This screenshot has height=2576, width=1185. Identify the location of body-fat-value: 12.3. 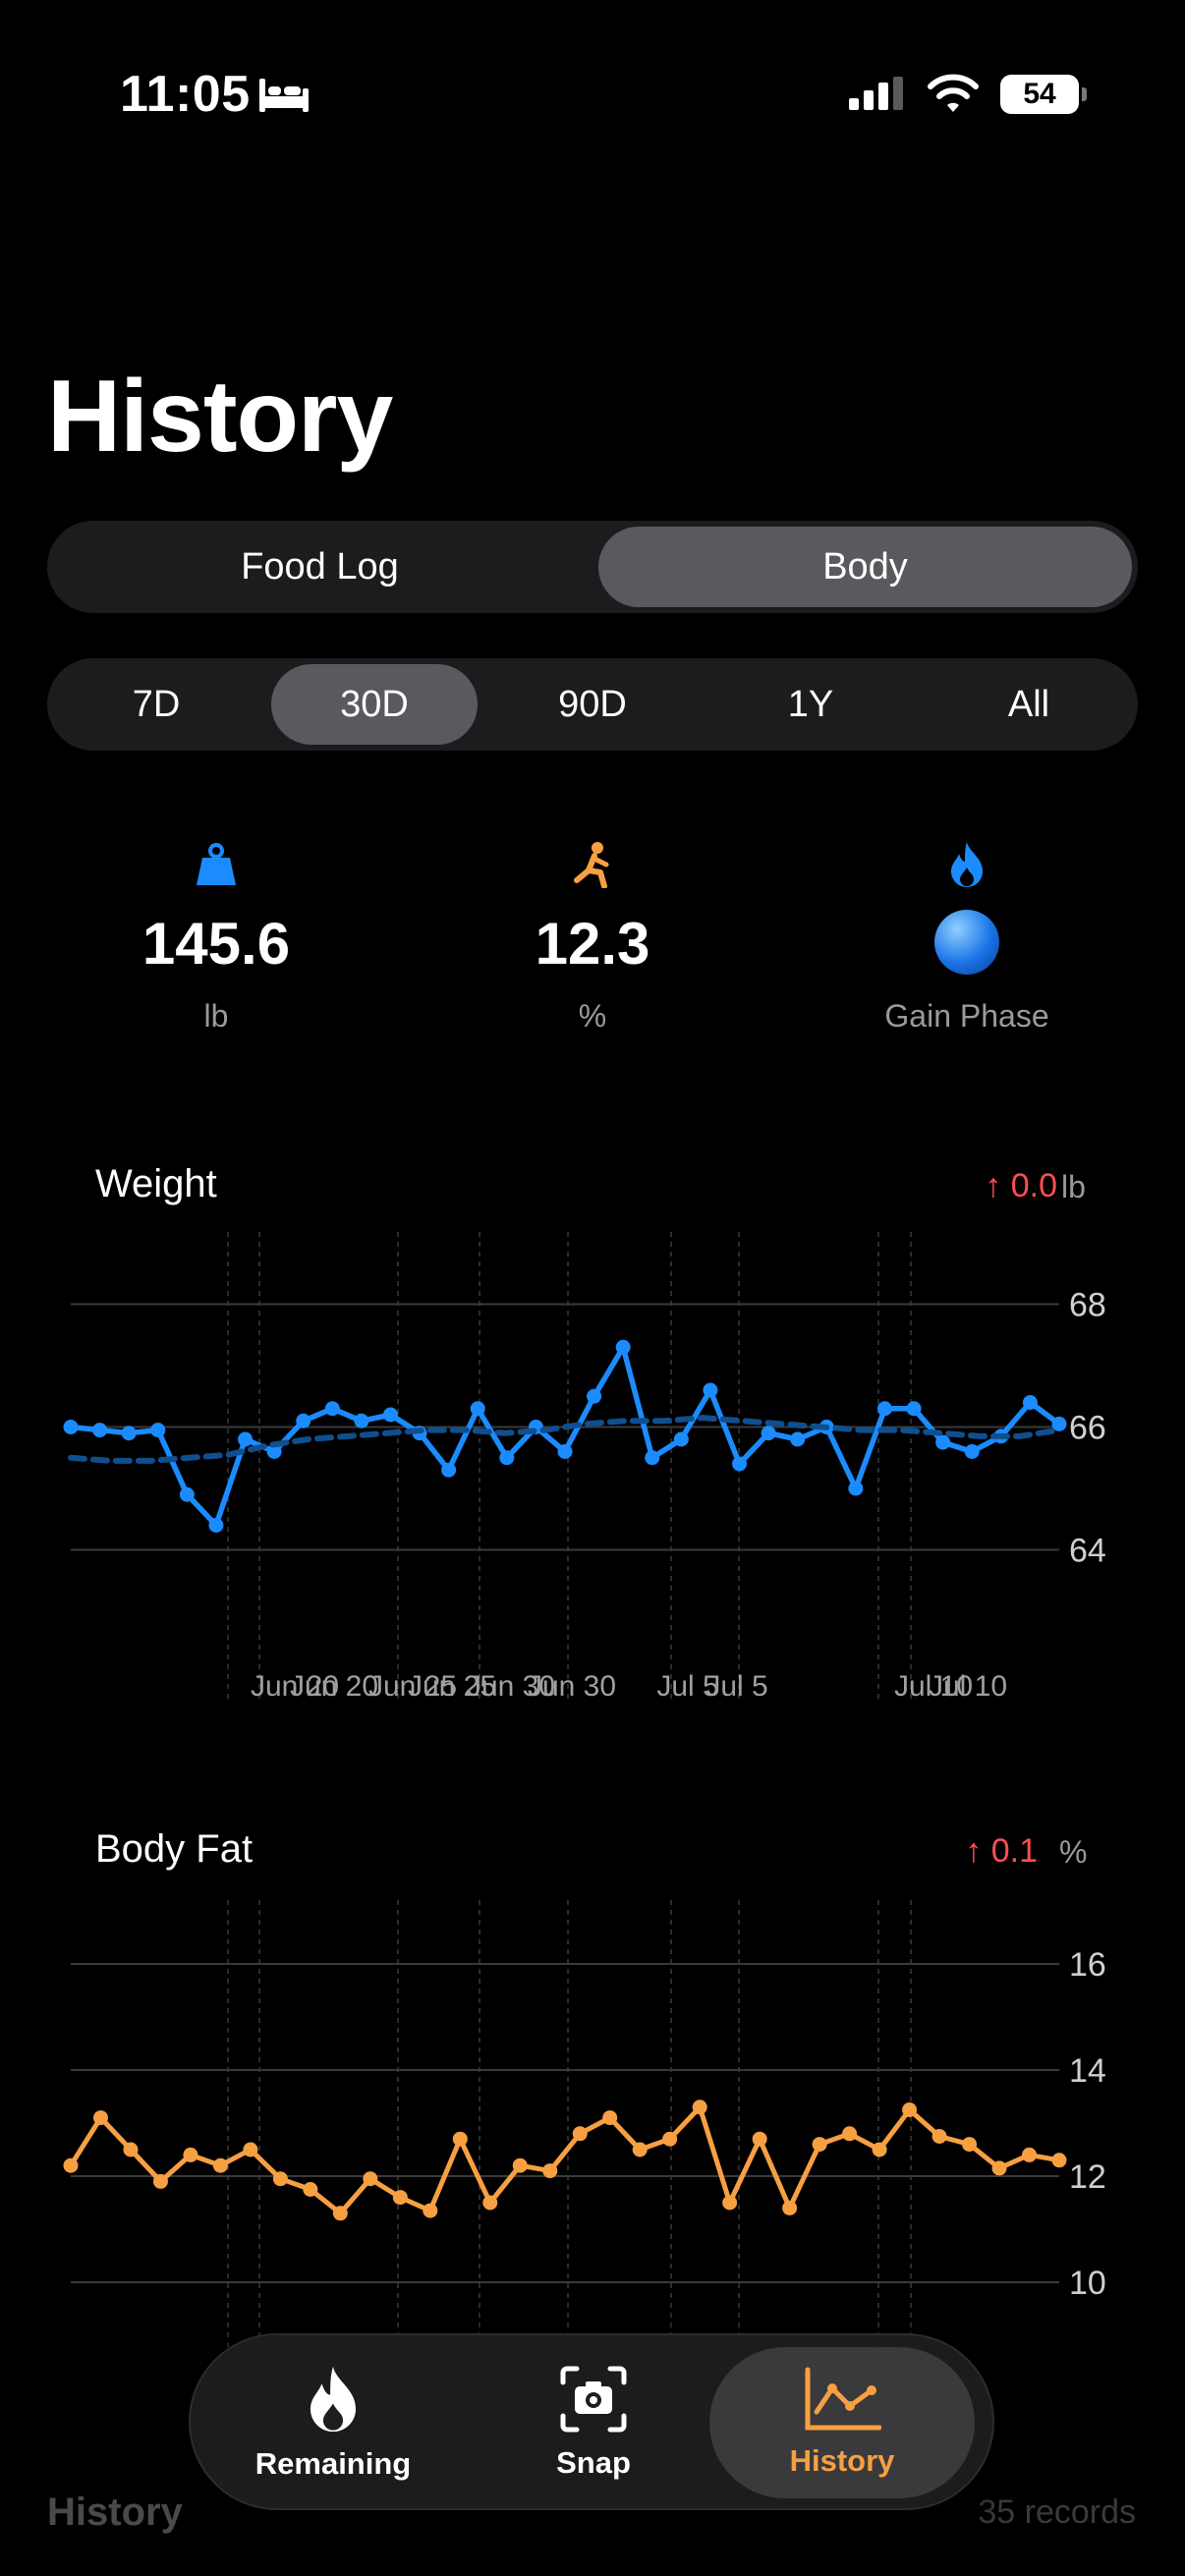
(592, 944).